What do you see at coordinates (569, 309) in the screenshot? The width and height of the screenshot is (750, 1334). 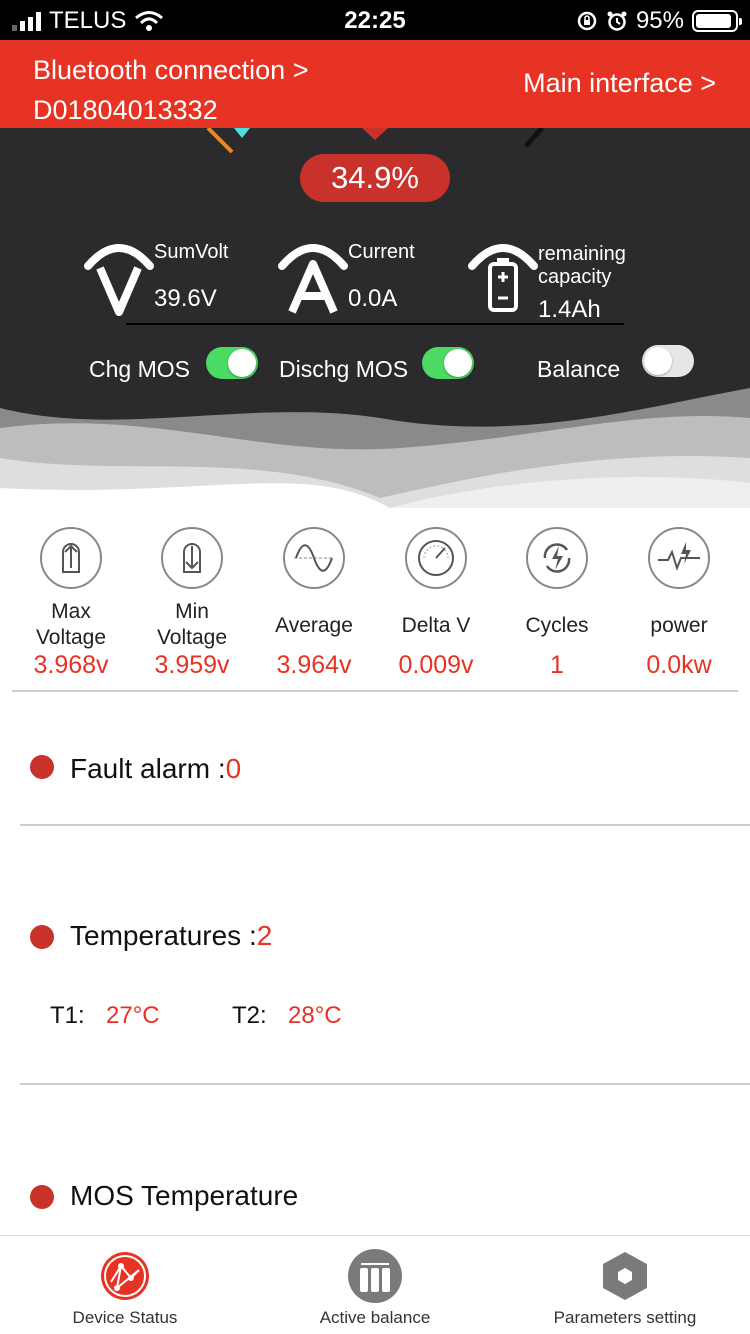 I see `remaining-capacity-value: 1.4Ah` at bounding box center [569, 309].